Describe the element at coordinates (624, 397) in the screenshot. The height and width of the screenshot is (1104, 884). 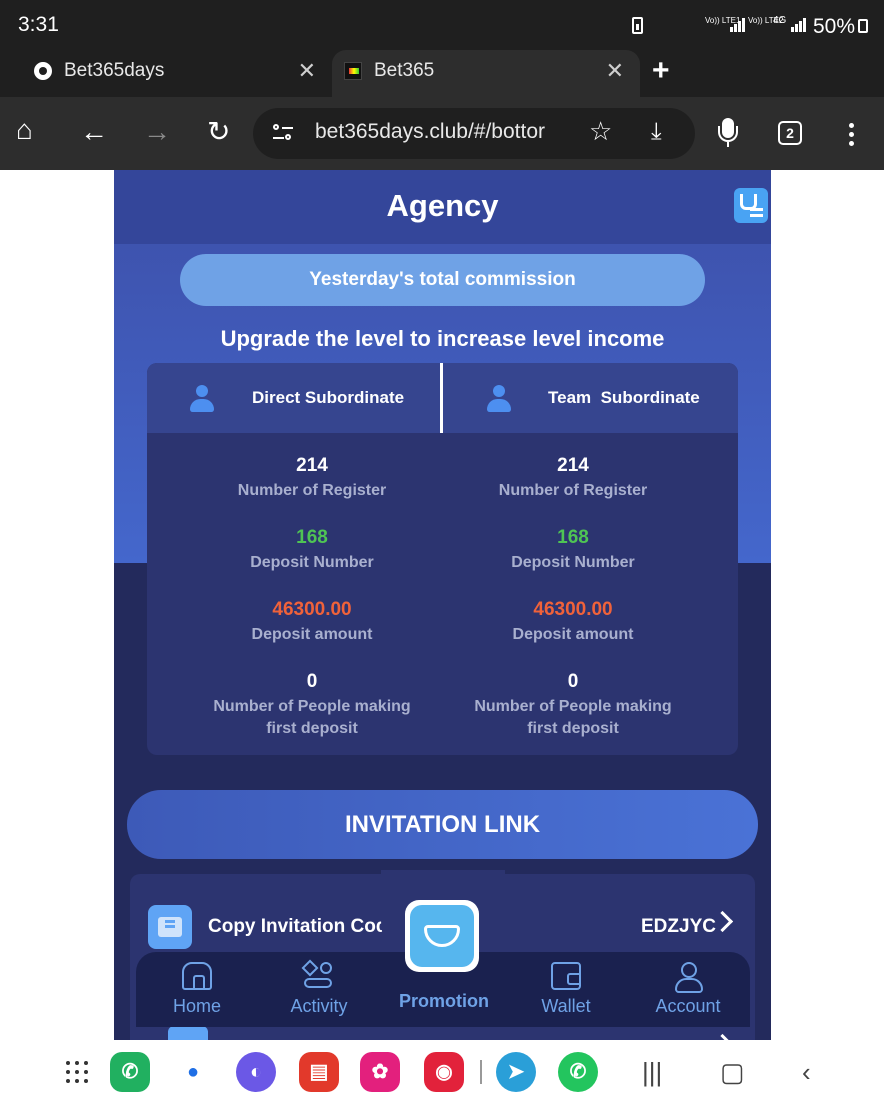
I see `team-subordinate-title: Team Subordinate` at that location.